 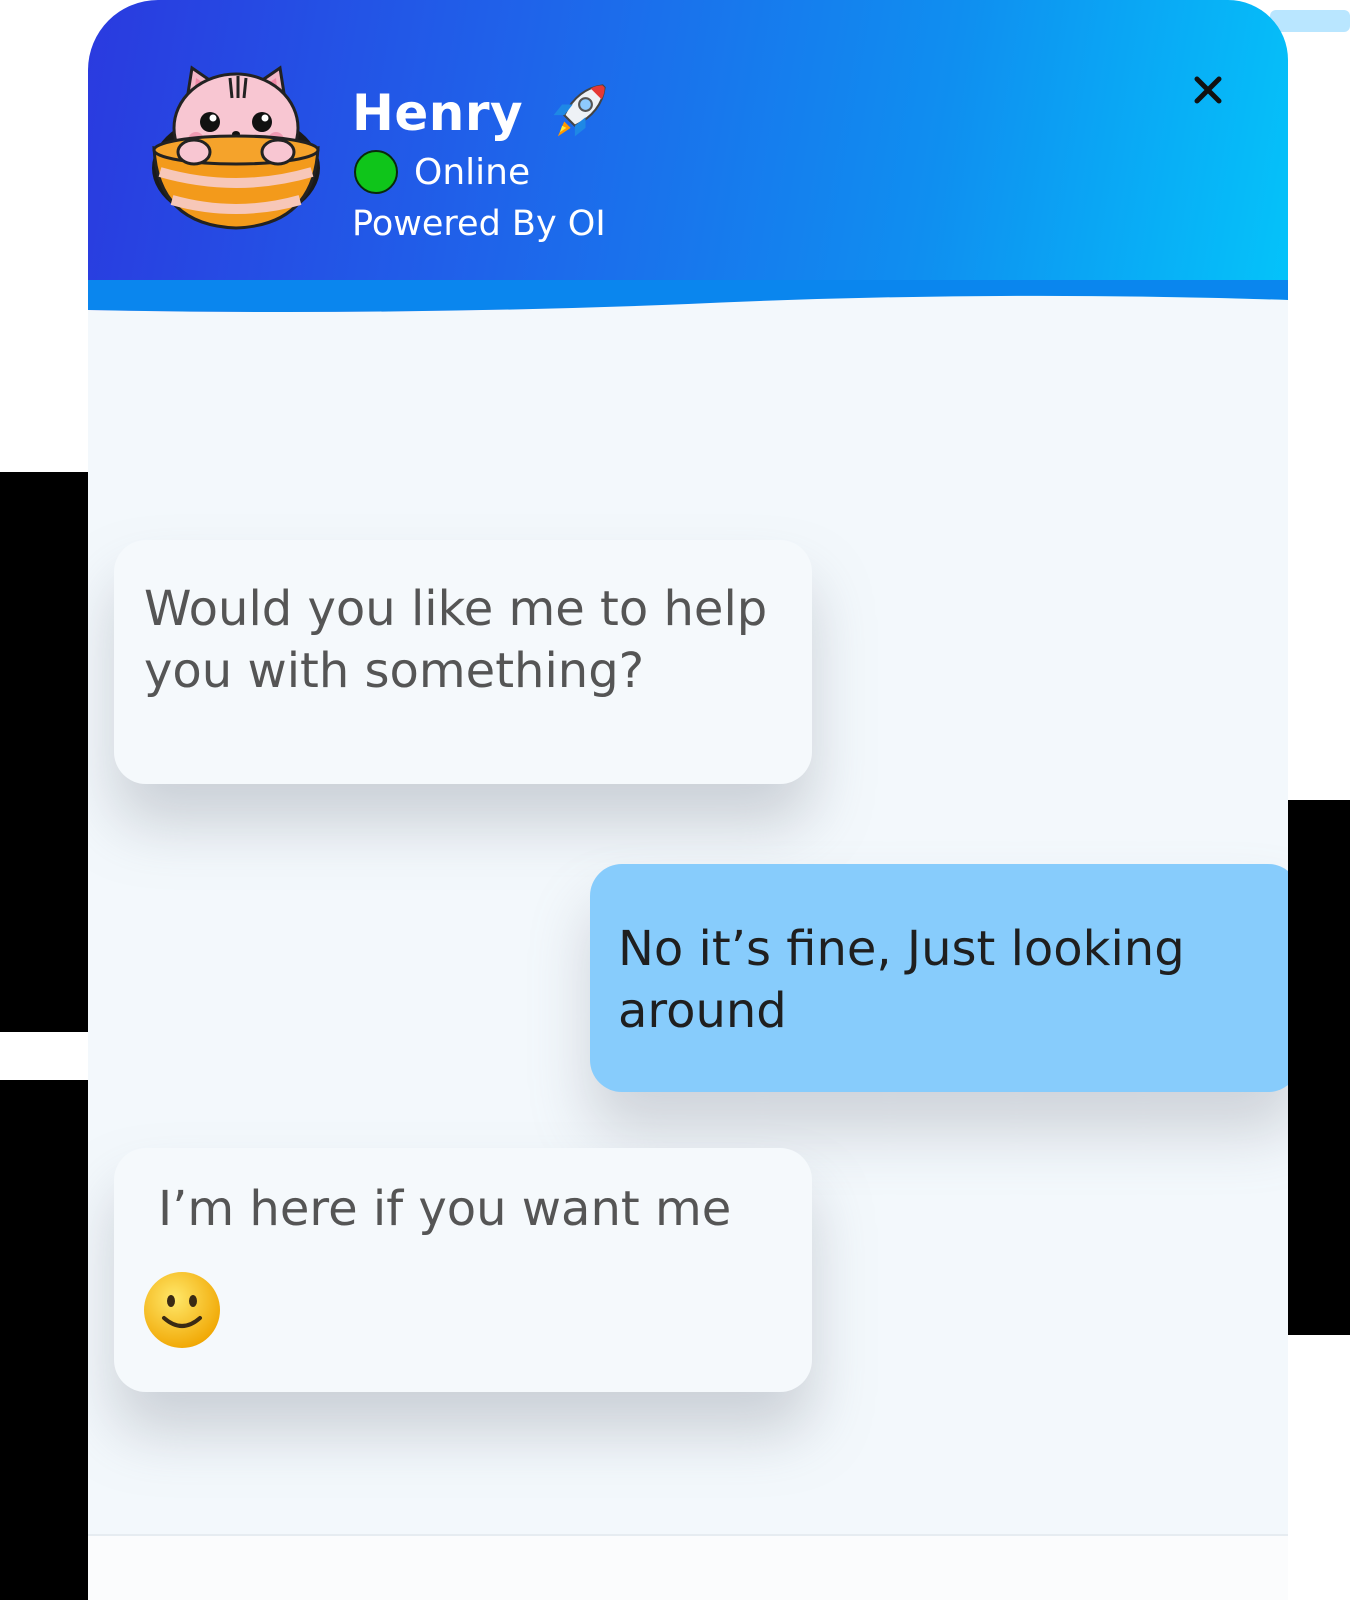 I want to click on smiley-emoji-icon, so click(x=182, y=1310).